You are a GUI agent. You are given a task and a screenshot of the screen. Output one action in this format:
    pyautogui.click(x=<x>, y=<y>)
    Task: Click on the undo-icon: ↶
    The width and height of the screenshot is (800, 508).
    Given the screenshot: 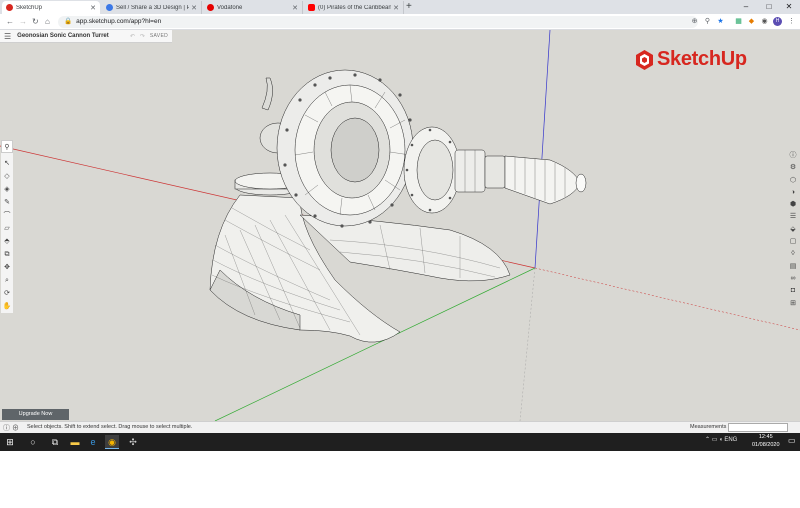 What is the action you would take?
    pyautogui.click(x=132, y=36)
    